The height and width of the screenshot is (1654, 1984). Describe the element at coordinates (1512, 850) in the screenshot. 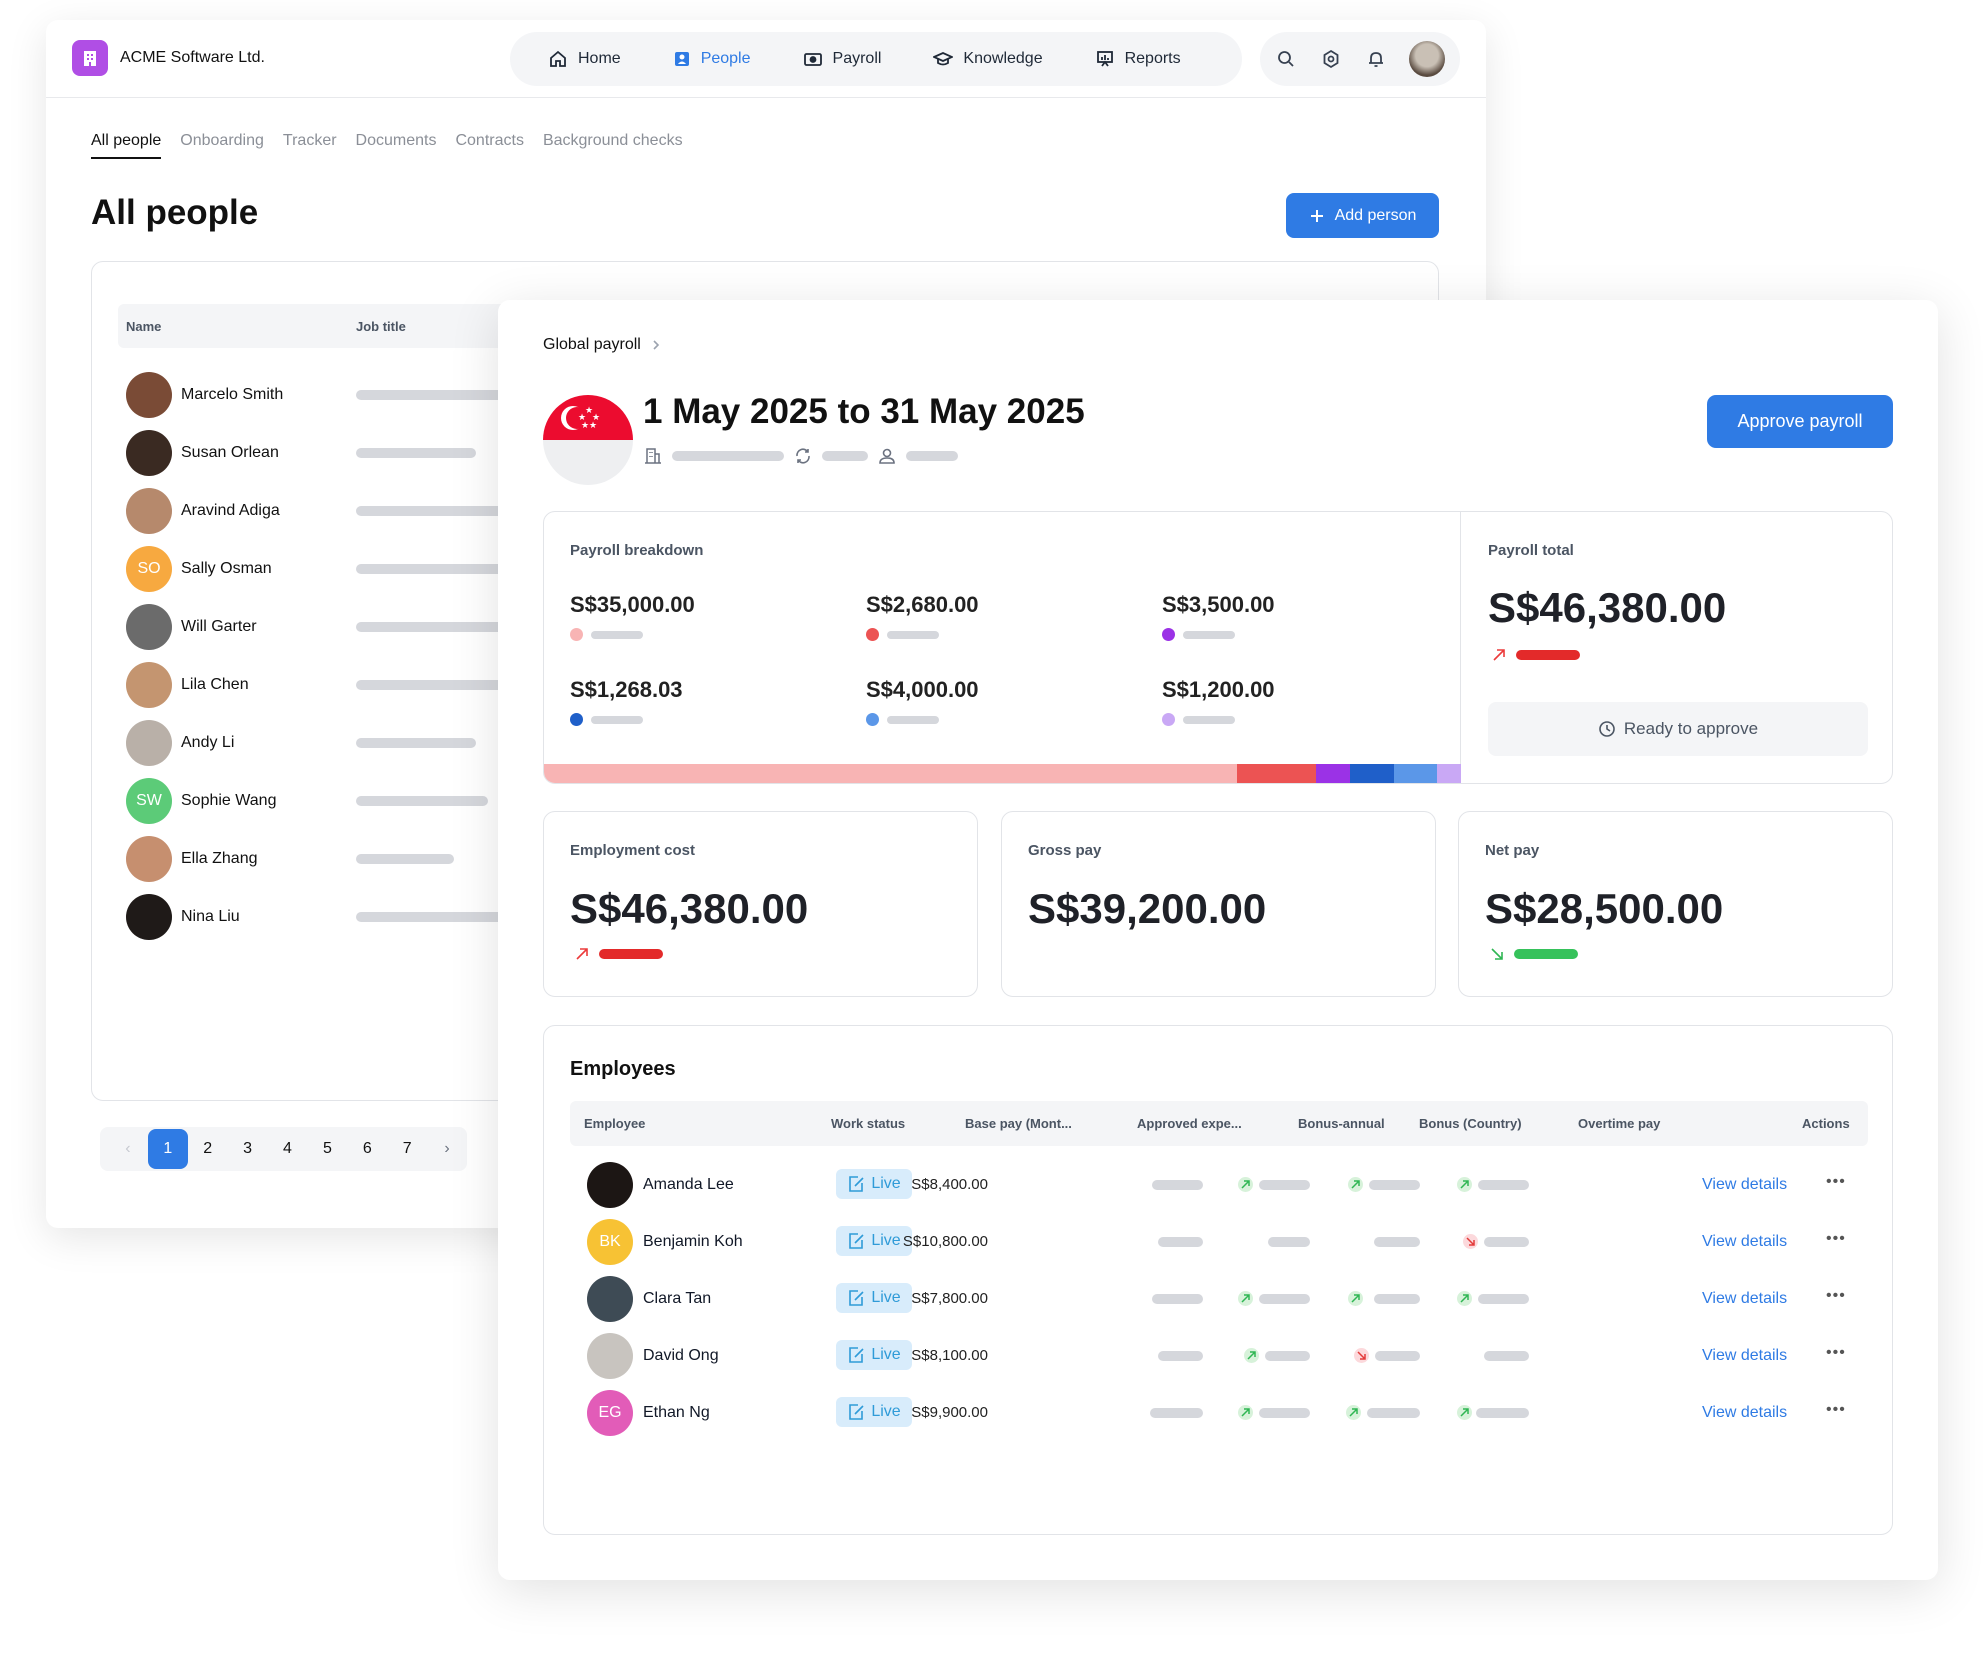

I see `stat-label: Net pay` at that location.